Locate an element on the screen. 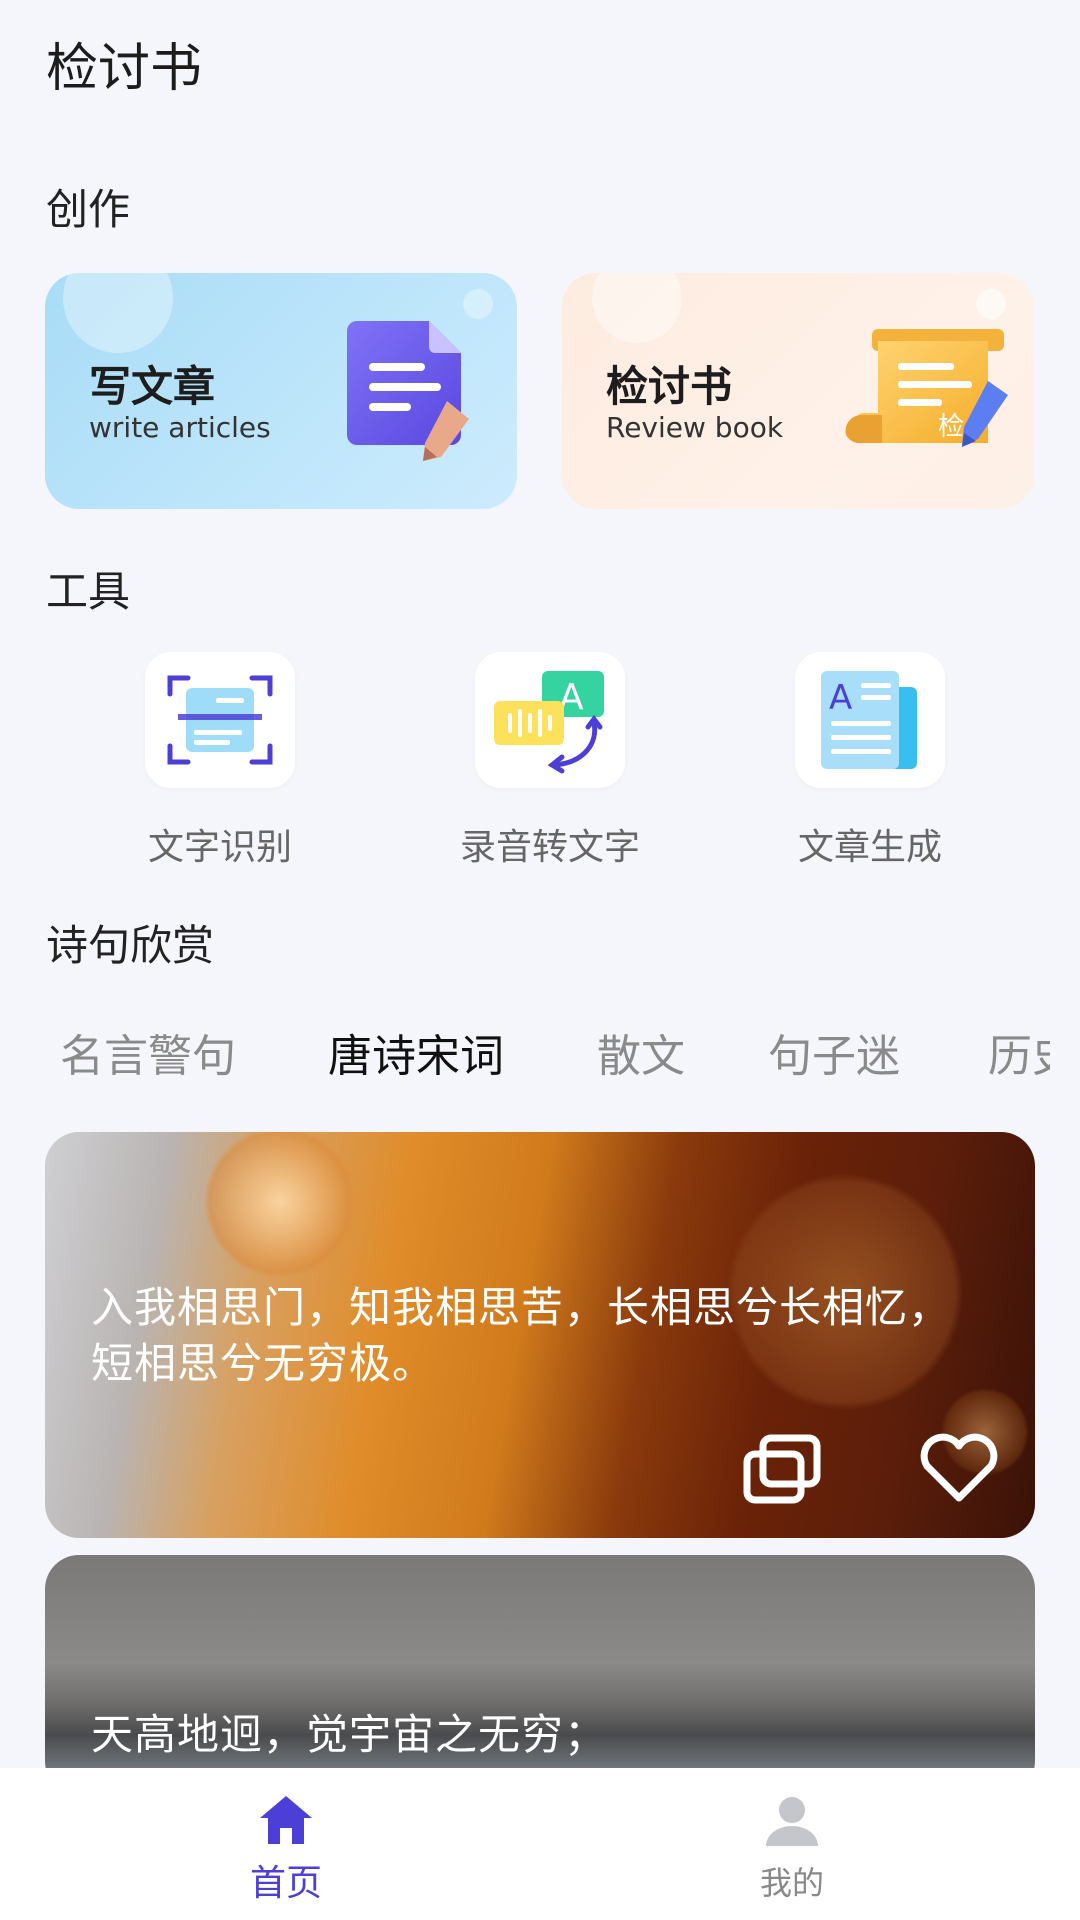 Image resolution: width=1080 pixels, height=1920 pixels. tab-sentence-fans: 句子迷 is located at coordinates (834, 1052).